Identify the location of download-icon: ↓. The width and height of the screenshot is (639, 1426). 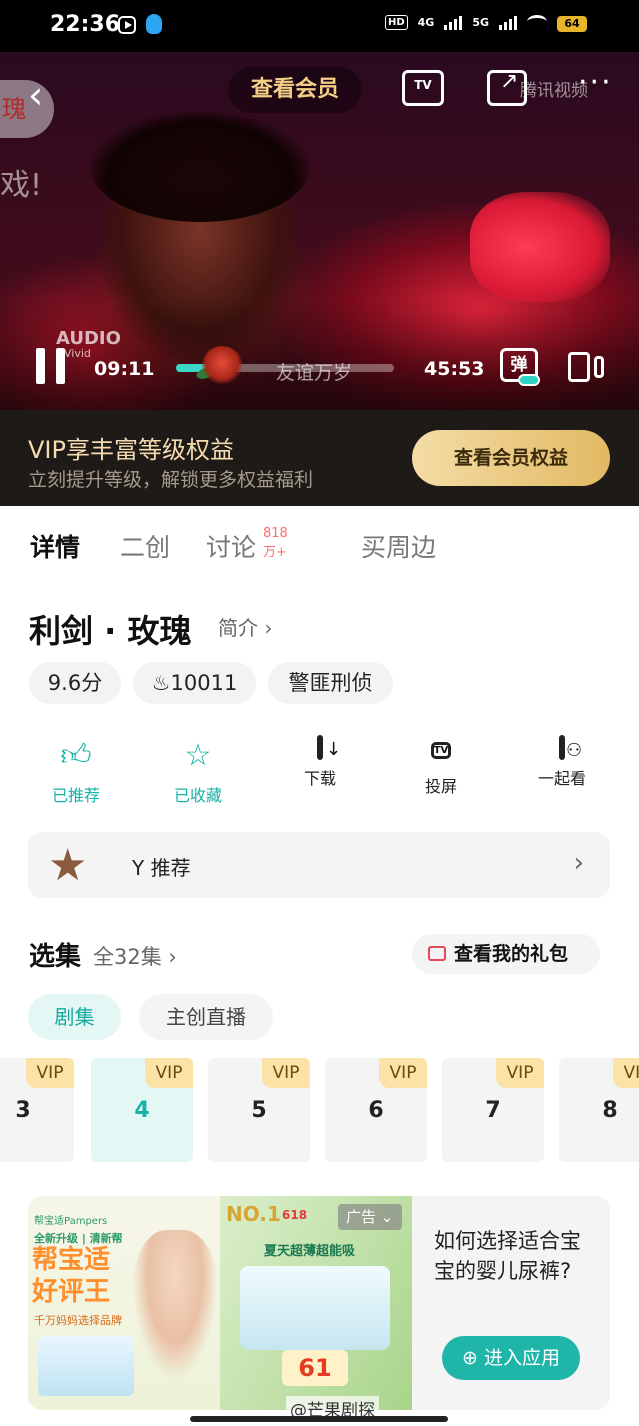
(329, 747).